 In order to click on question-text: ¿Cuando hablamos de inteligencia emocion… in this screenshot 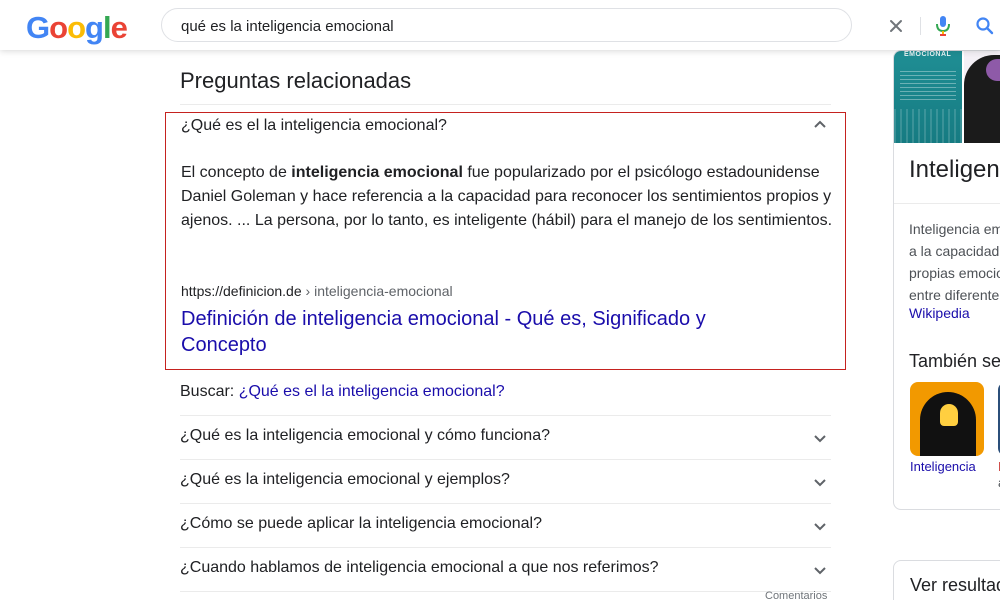, I will do `click(419, 567)`.